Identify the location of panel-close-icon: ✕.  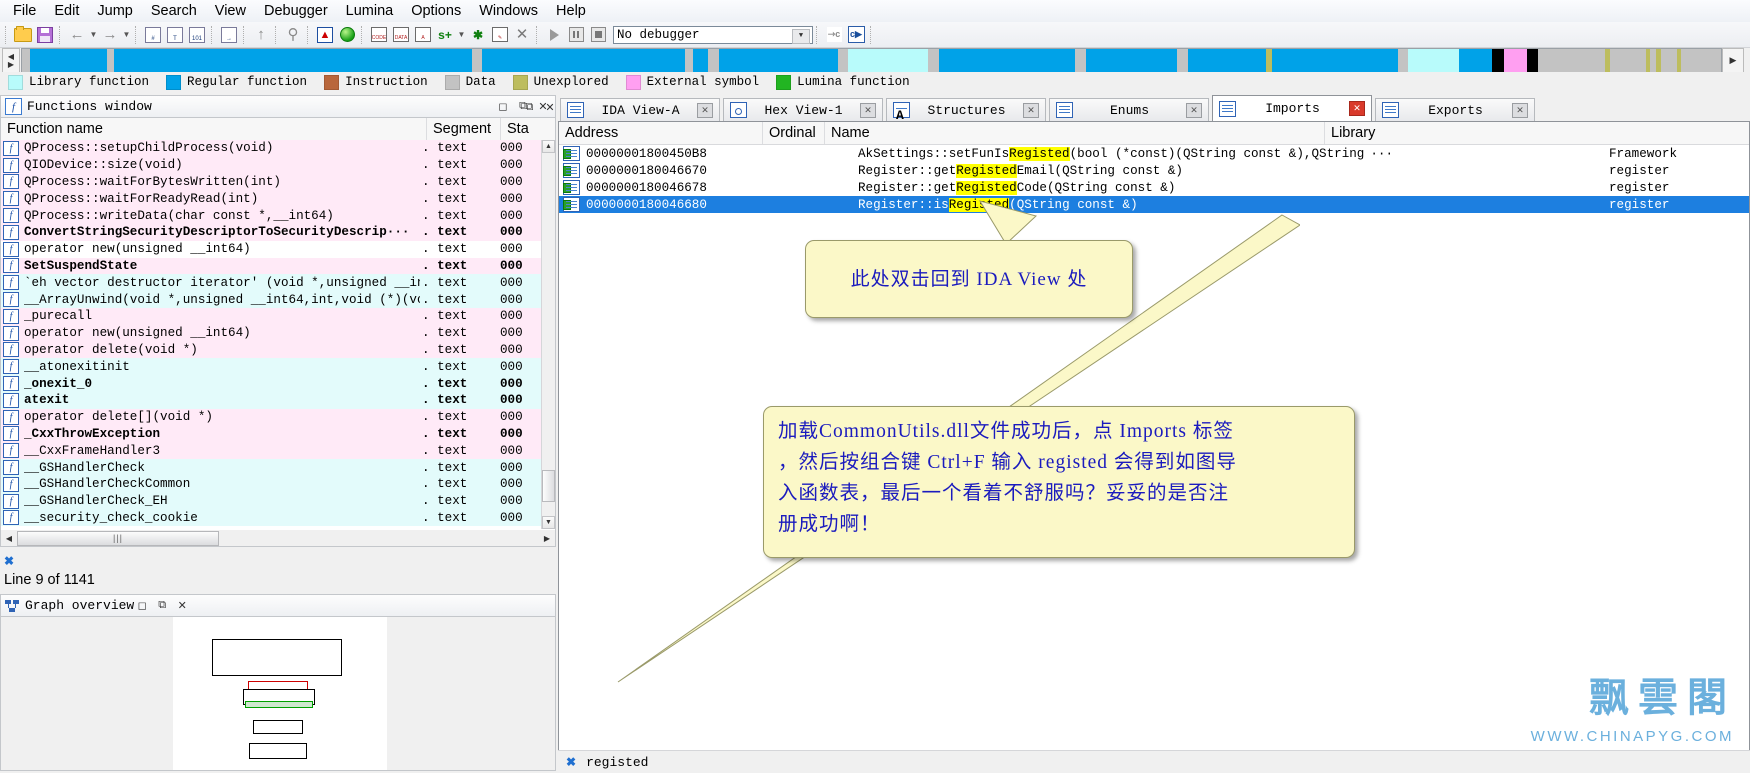
(549, 107).